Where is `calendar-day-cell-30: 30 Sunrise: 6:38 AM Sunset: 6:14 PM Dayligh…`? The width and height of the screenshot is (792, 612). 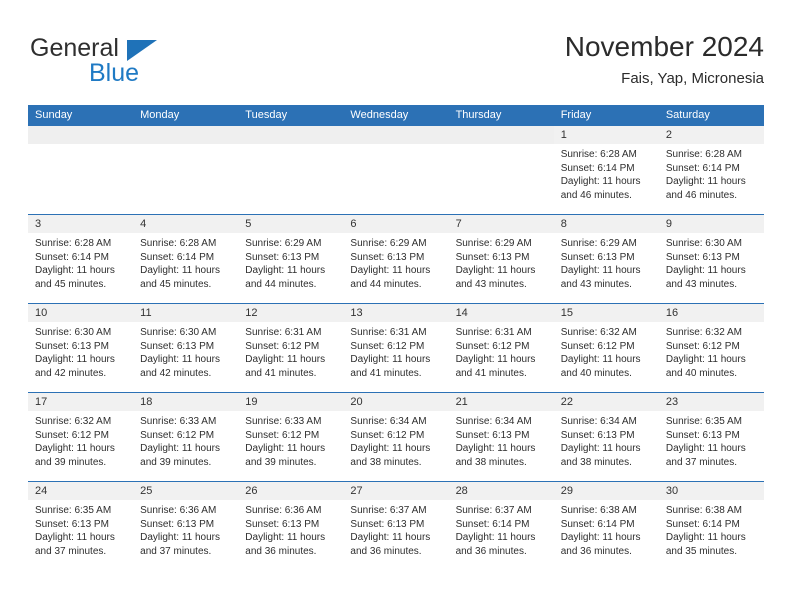
calendar-day-cell-30: 30 Sunrise: 6:38 AM Sunset: 6:14 PM Dayligh… is located at coordinates (711, 525).